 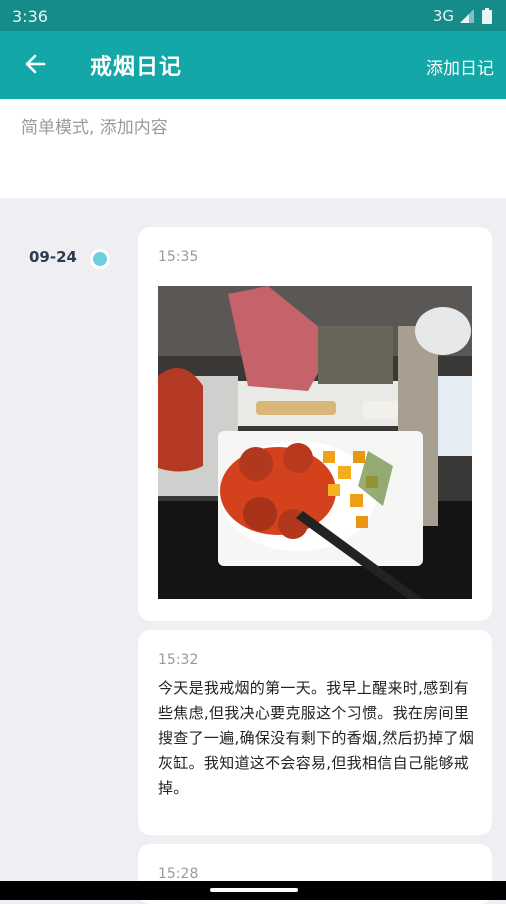 I want to click on battery-icon, so click(x=487, y=16).